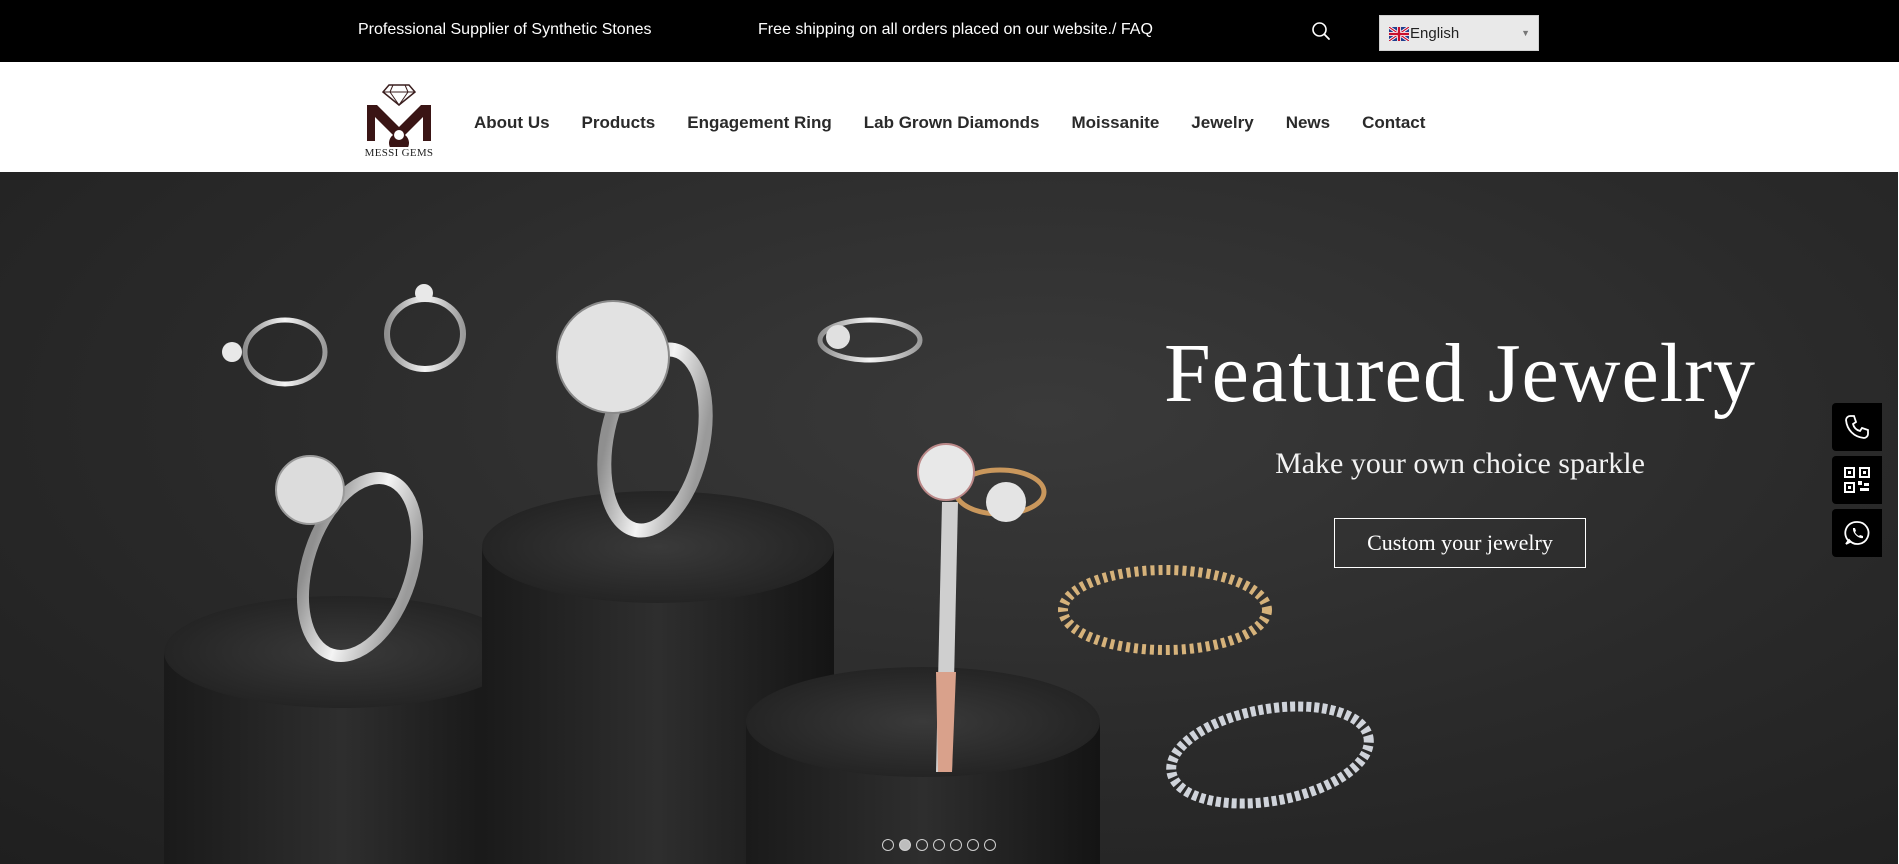  Describe the element at coordinates (1321, 31) in the screenshot. I see `search-icon` at that location.